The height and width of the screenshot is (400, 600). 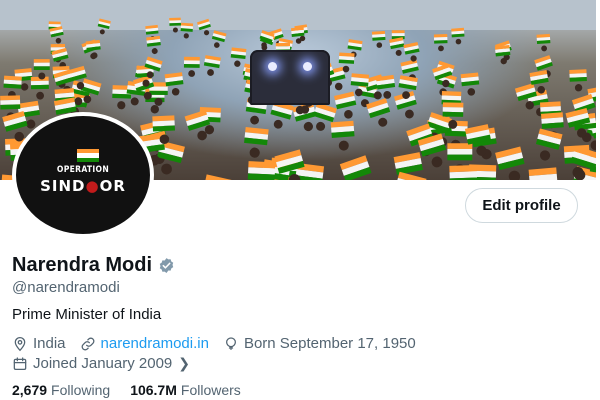 I want to click on follow-stats: 2,679 Following 106.7M Followers, so click(x=136, y=390).